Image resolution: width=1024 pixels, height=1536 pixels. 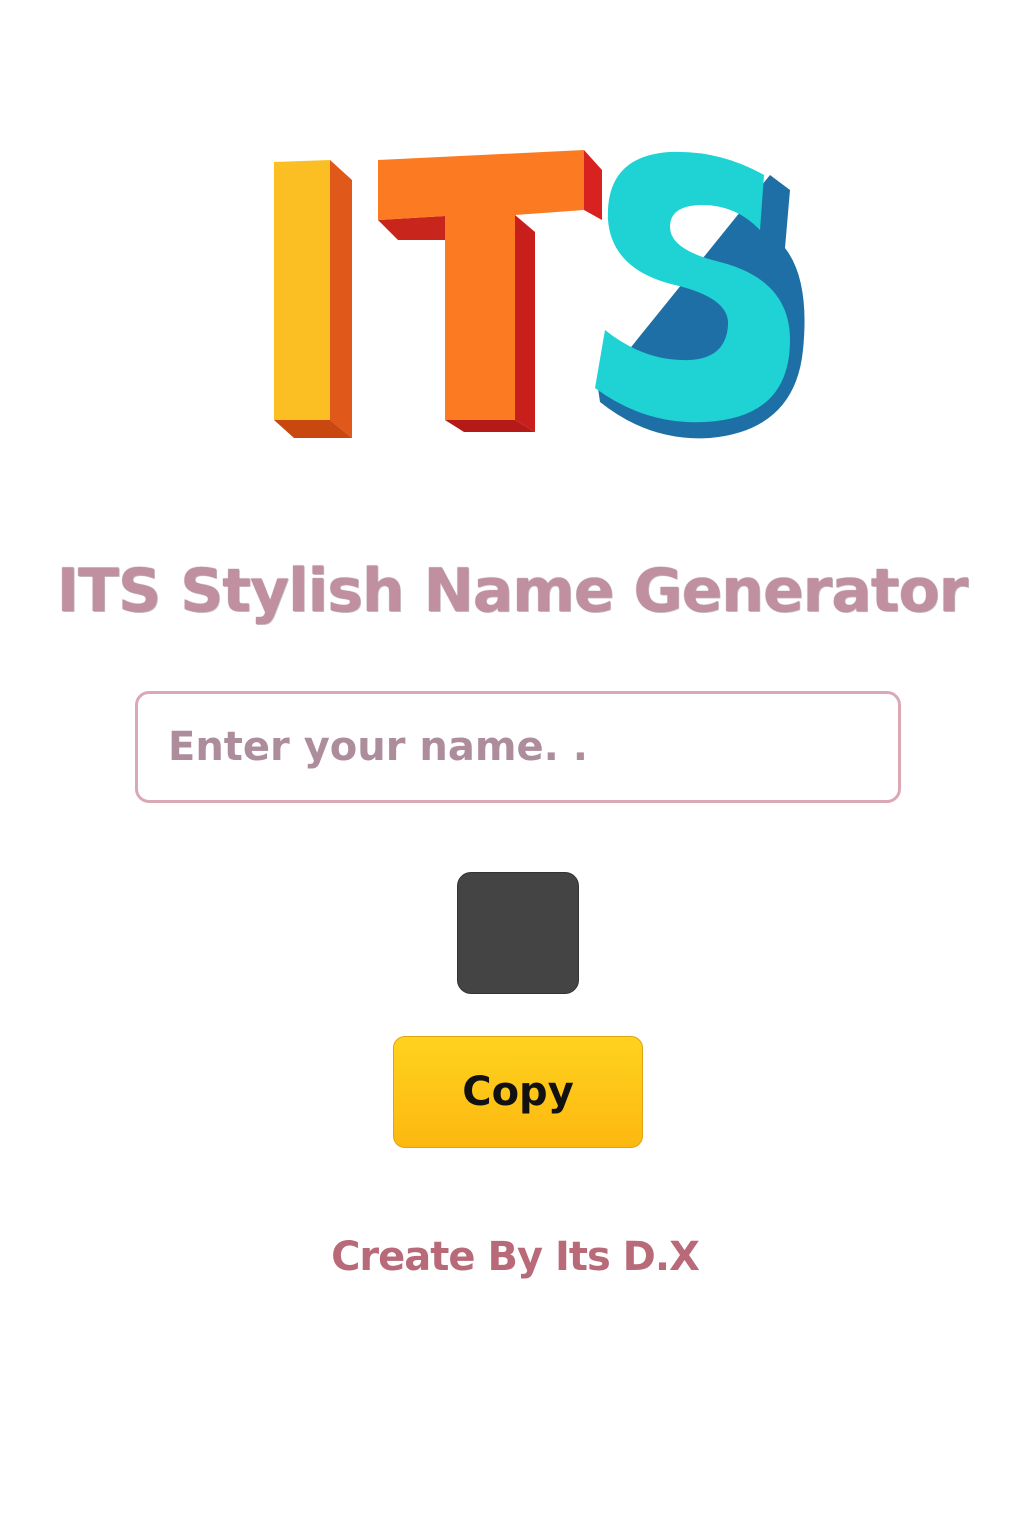 I want to click on its-logo-graphic, so click(x=539, y=294).